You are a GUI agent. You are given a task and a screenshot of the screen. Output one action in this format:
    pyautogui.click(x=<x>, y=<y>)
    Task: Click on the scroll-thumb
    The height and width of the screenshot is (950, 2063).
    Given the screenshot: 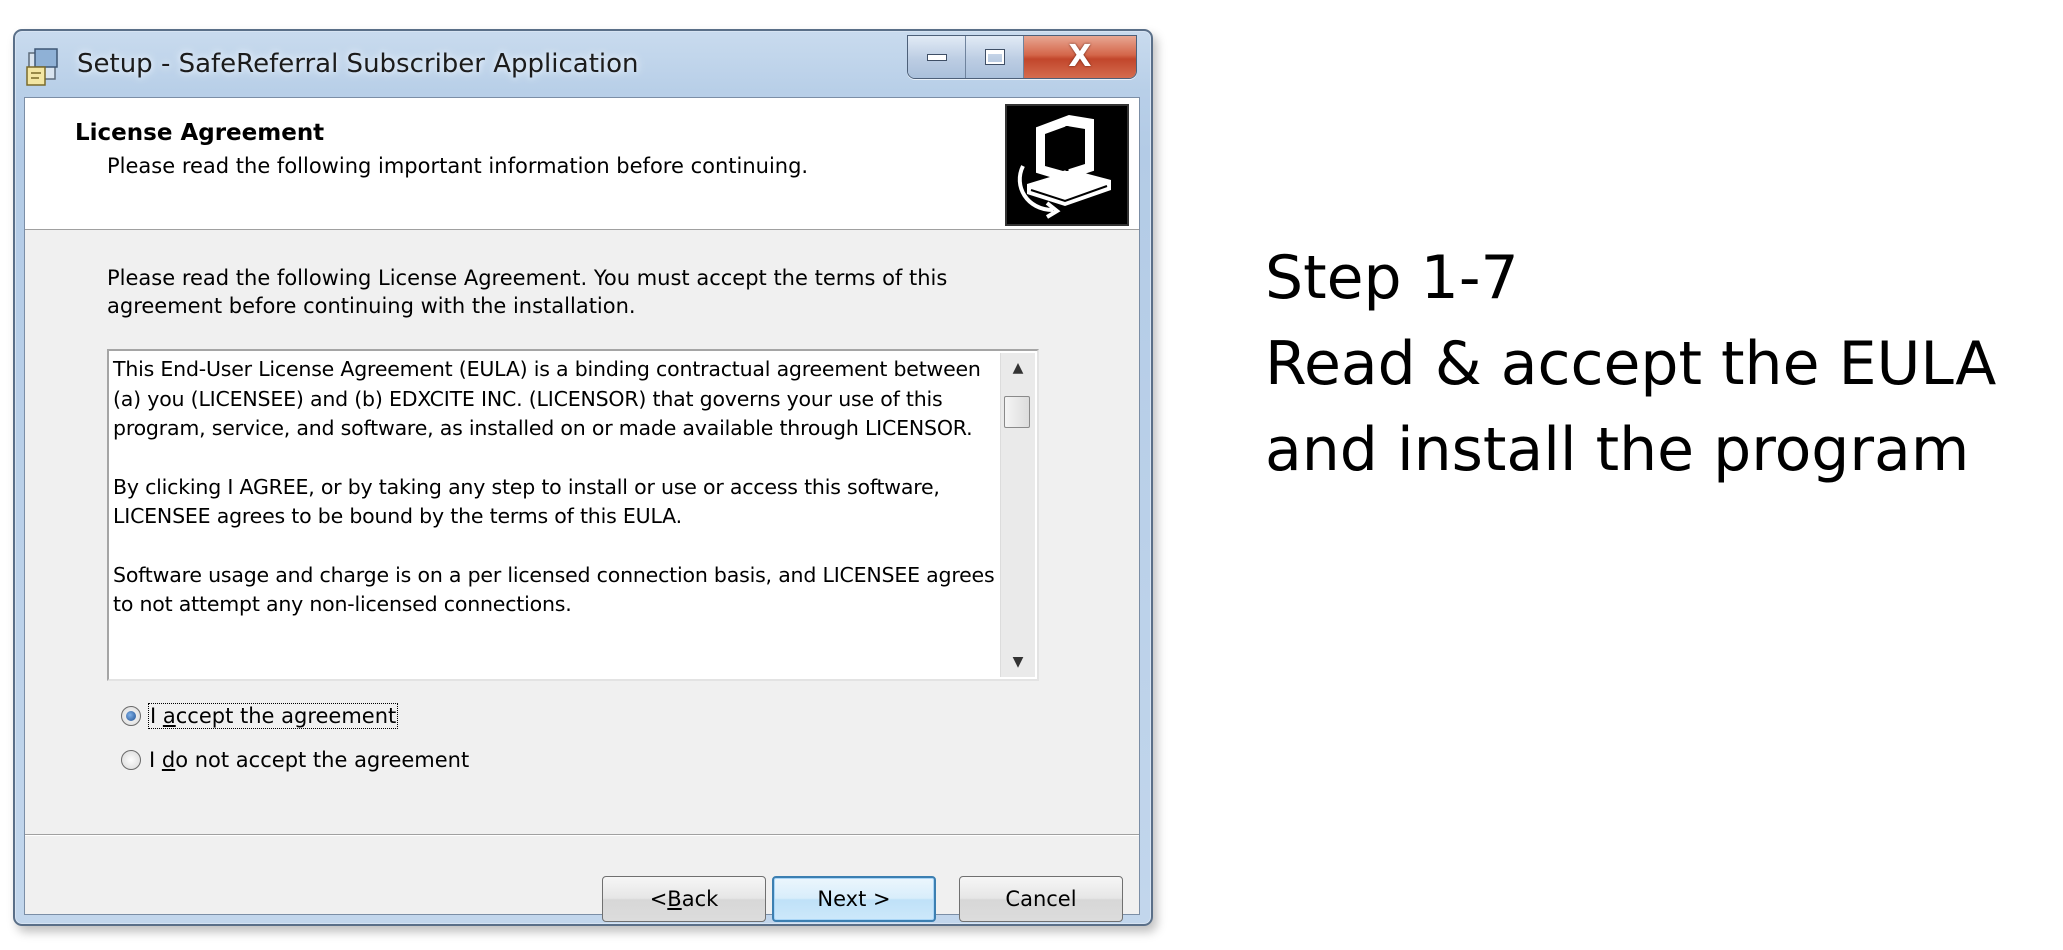 What is the action you would take?
    pyautogui.click(x=1017, y=412)
    